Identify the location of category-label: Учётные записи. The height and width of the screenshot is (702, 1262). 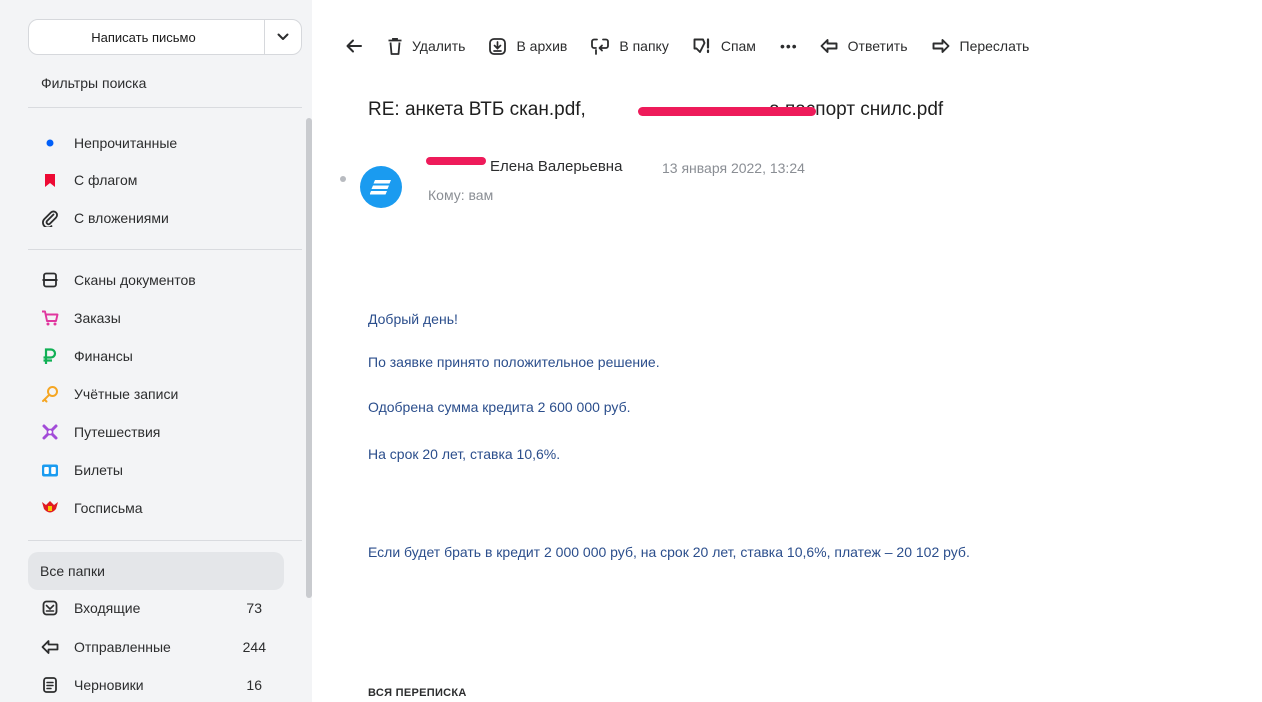
(126, 394).